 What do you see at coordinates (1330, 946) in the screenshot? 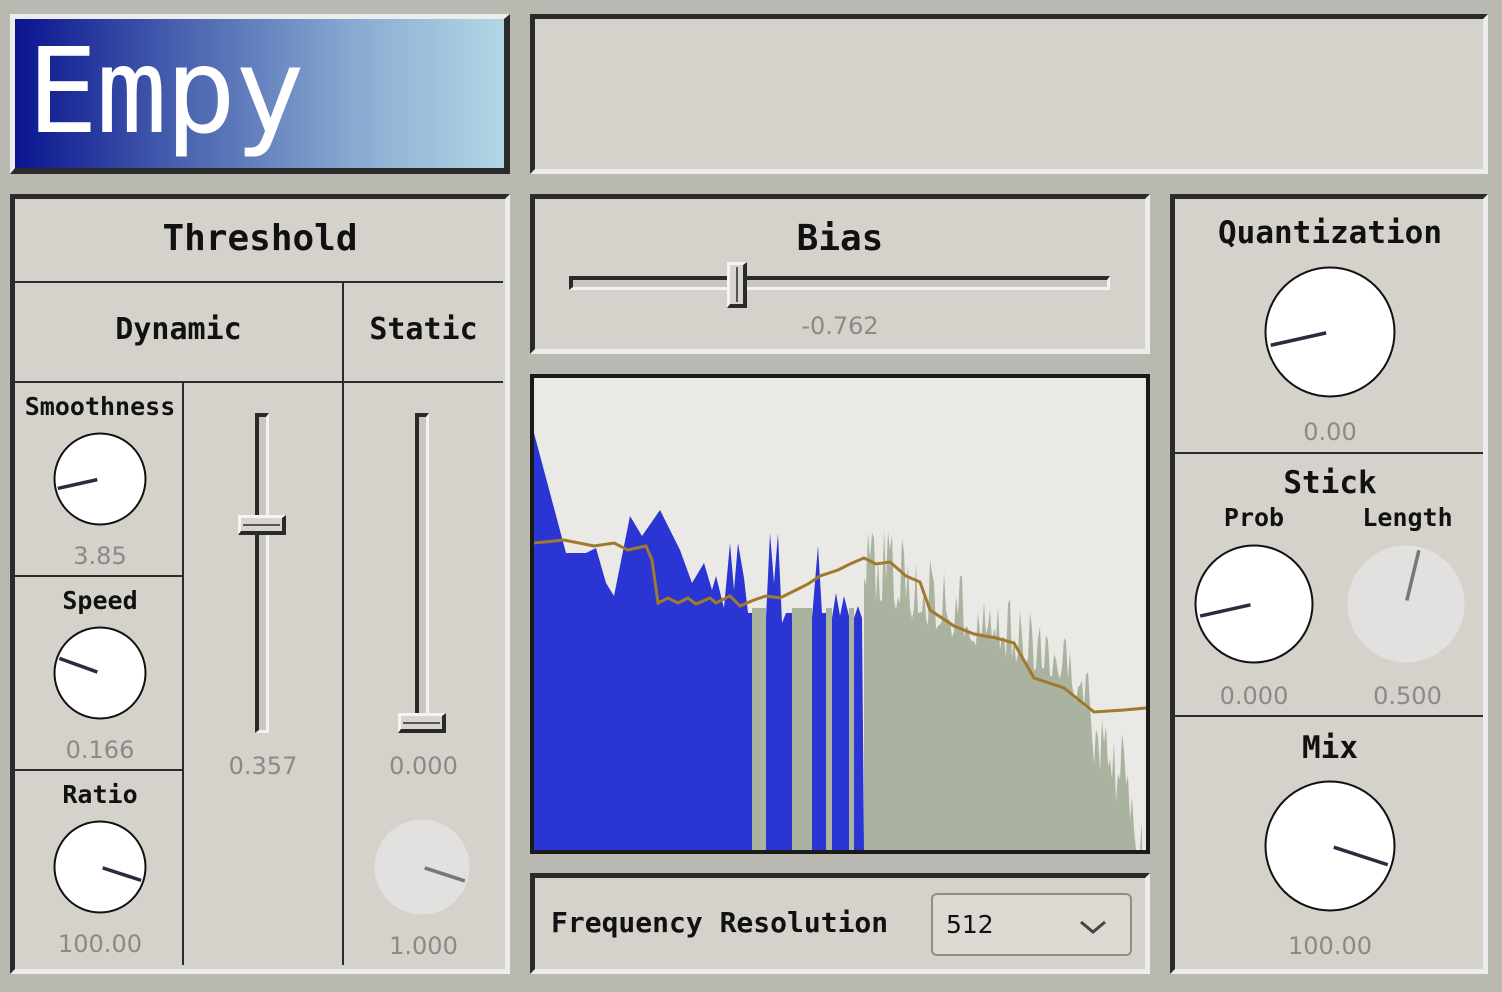
I see `mix-value: 100.00` at bounding box center [1330, 946].